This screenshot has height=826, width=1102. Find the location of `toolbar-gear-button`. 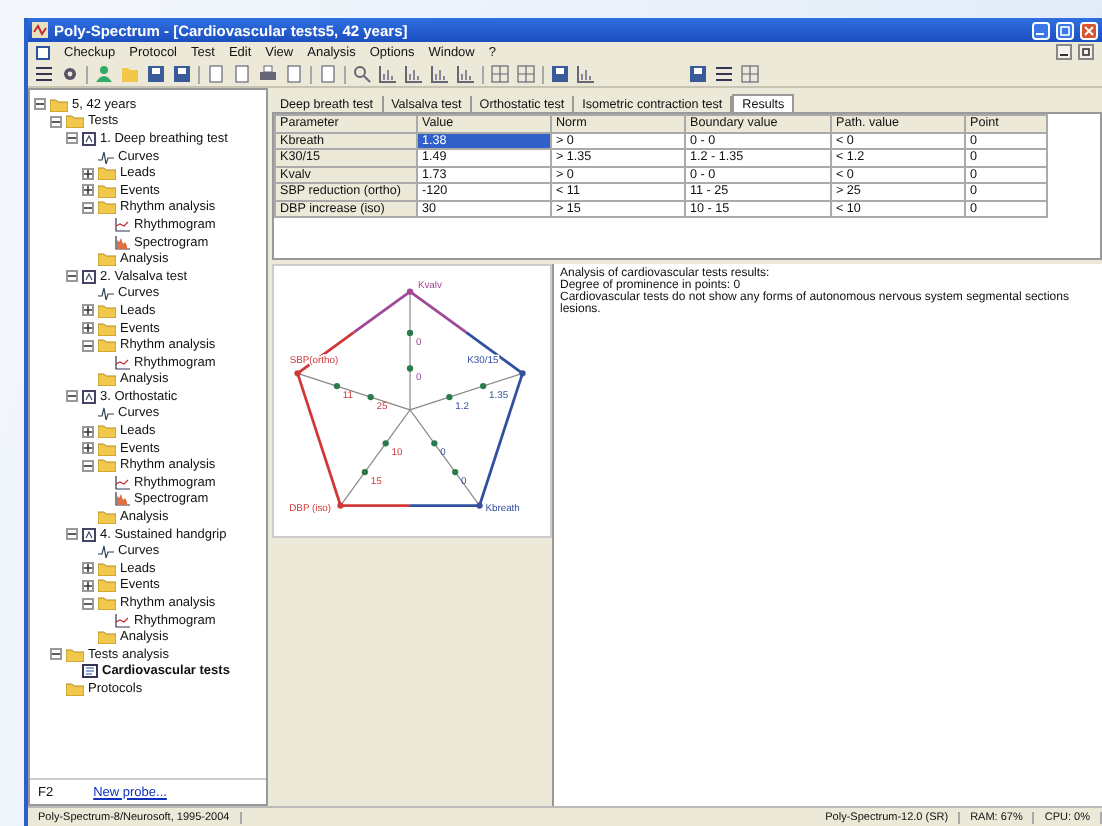

toolbar-gear-button is located at coordinates (70, 74).